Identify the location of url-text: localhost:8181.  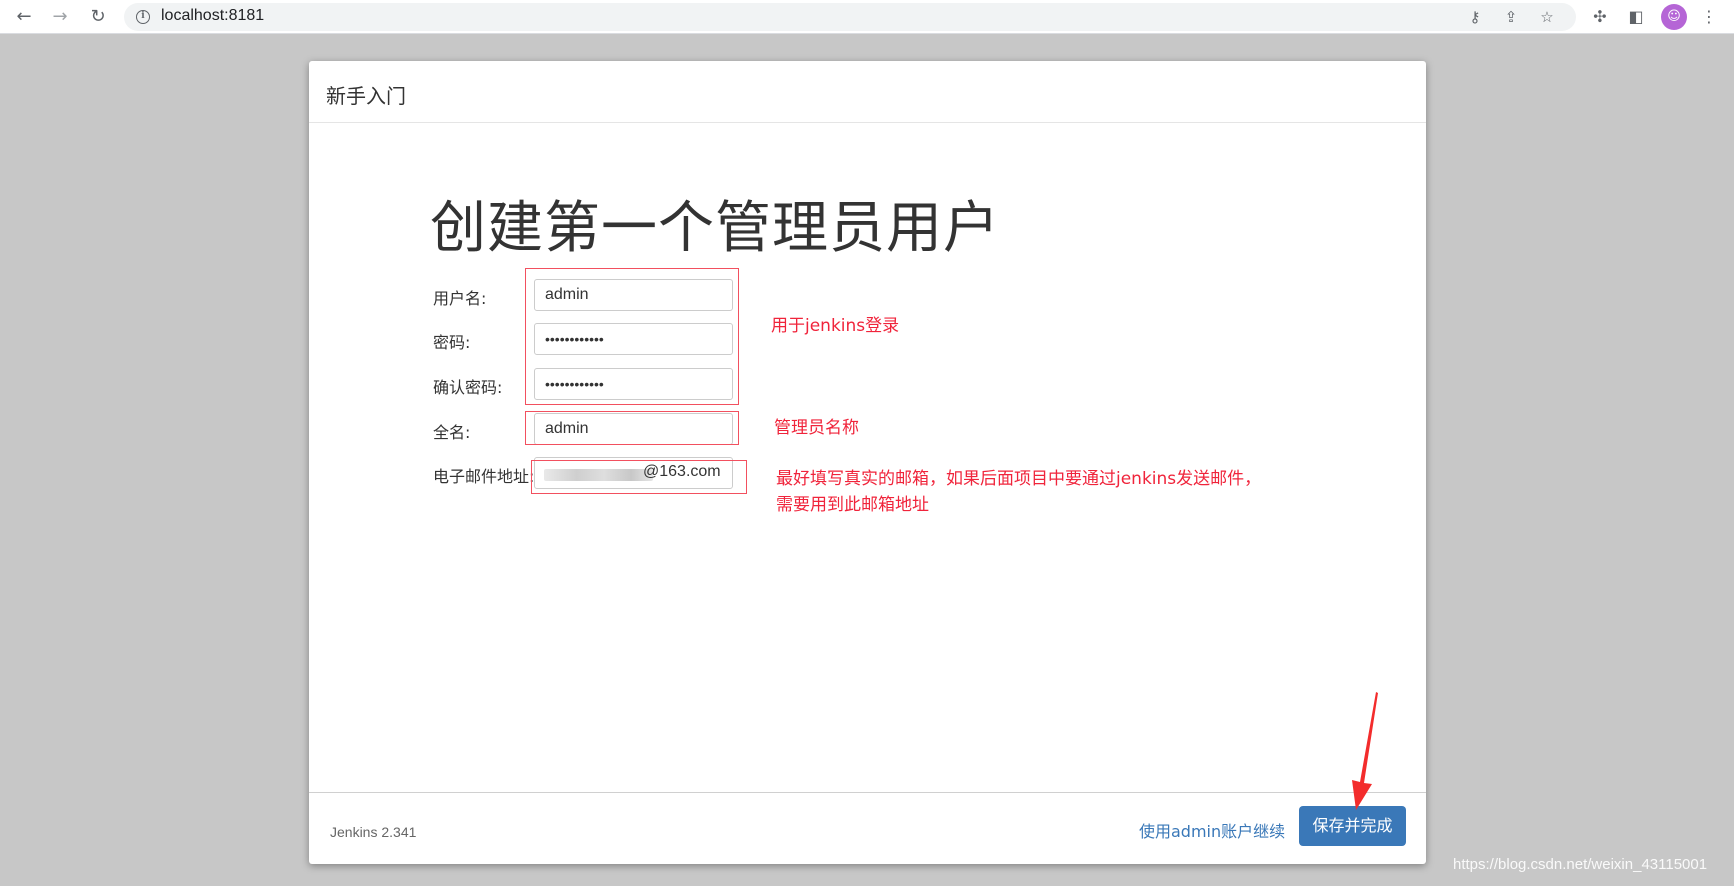
(212, 16).